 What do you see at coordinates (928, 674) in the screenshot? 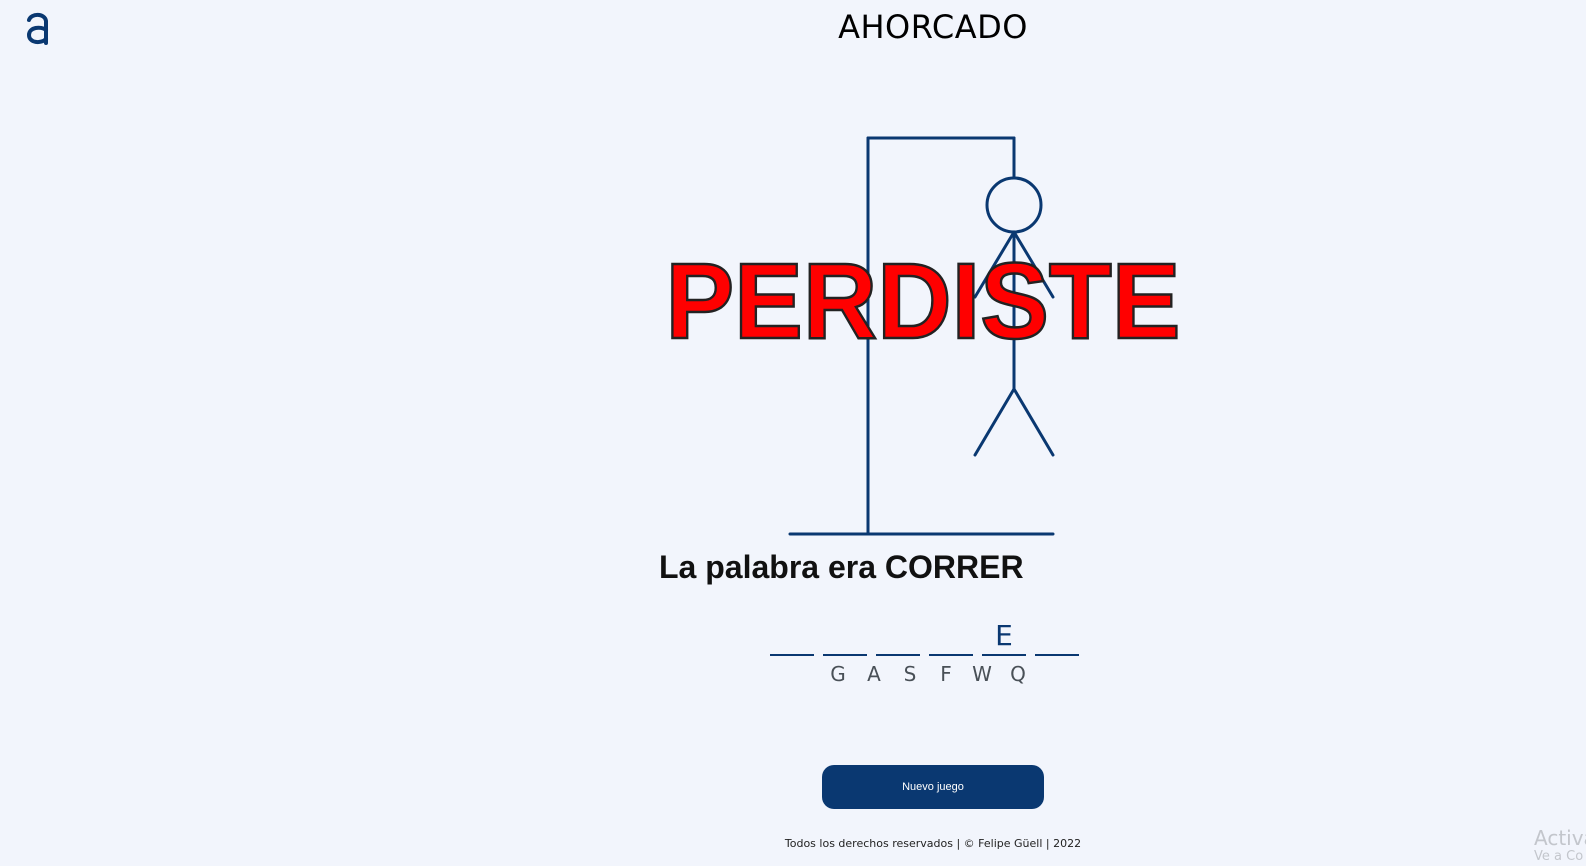
I see `wrong-letters: G A S F W Q` at bounding box center [928, 674].